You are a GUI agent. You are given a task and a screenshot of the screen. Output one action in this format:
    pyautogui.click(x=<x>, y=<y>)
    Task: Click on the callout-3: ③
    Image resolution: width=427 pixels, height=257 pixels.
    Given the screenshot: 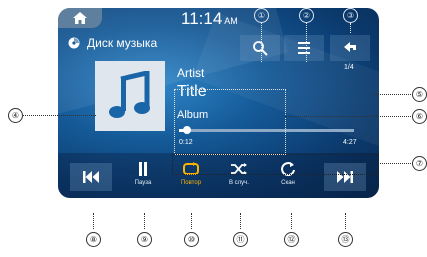 What is the action you would take?
    pyautogui.click(x=350, y=15)
    